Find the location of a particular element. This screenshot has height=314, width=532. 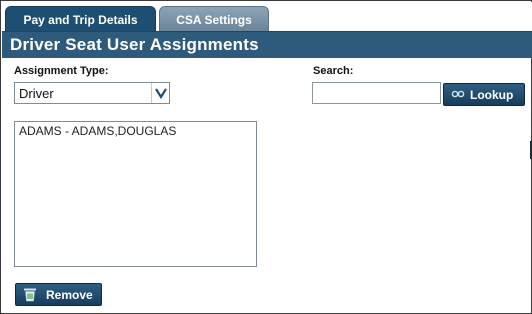

list-item: ADAMS - ADAMS,DOUGLAS is located at coordinates (135, 130).